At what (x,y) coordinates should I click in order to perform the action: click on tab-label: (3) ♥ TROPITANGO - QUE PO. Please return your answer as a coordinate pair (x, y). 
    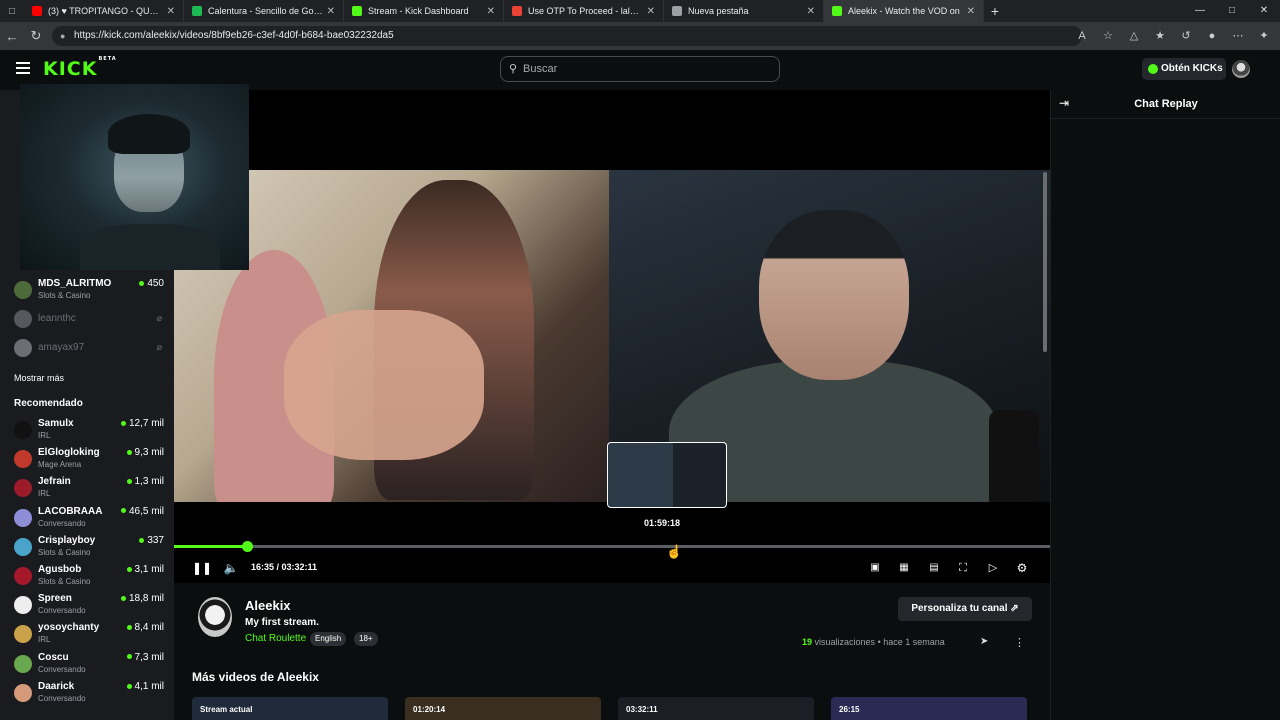
    Looking at the image, I should click on (105, 11).